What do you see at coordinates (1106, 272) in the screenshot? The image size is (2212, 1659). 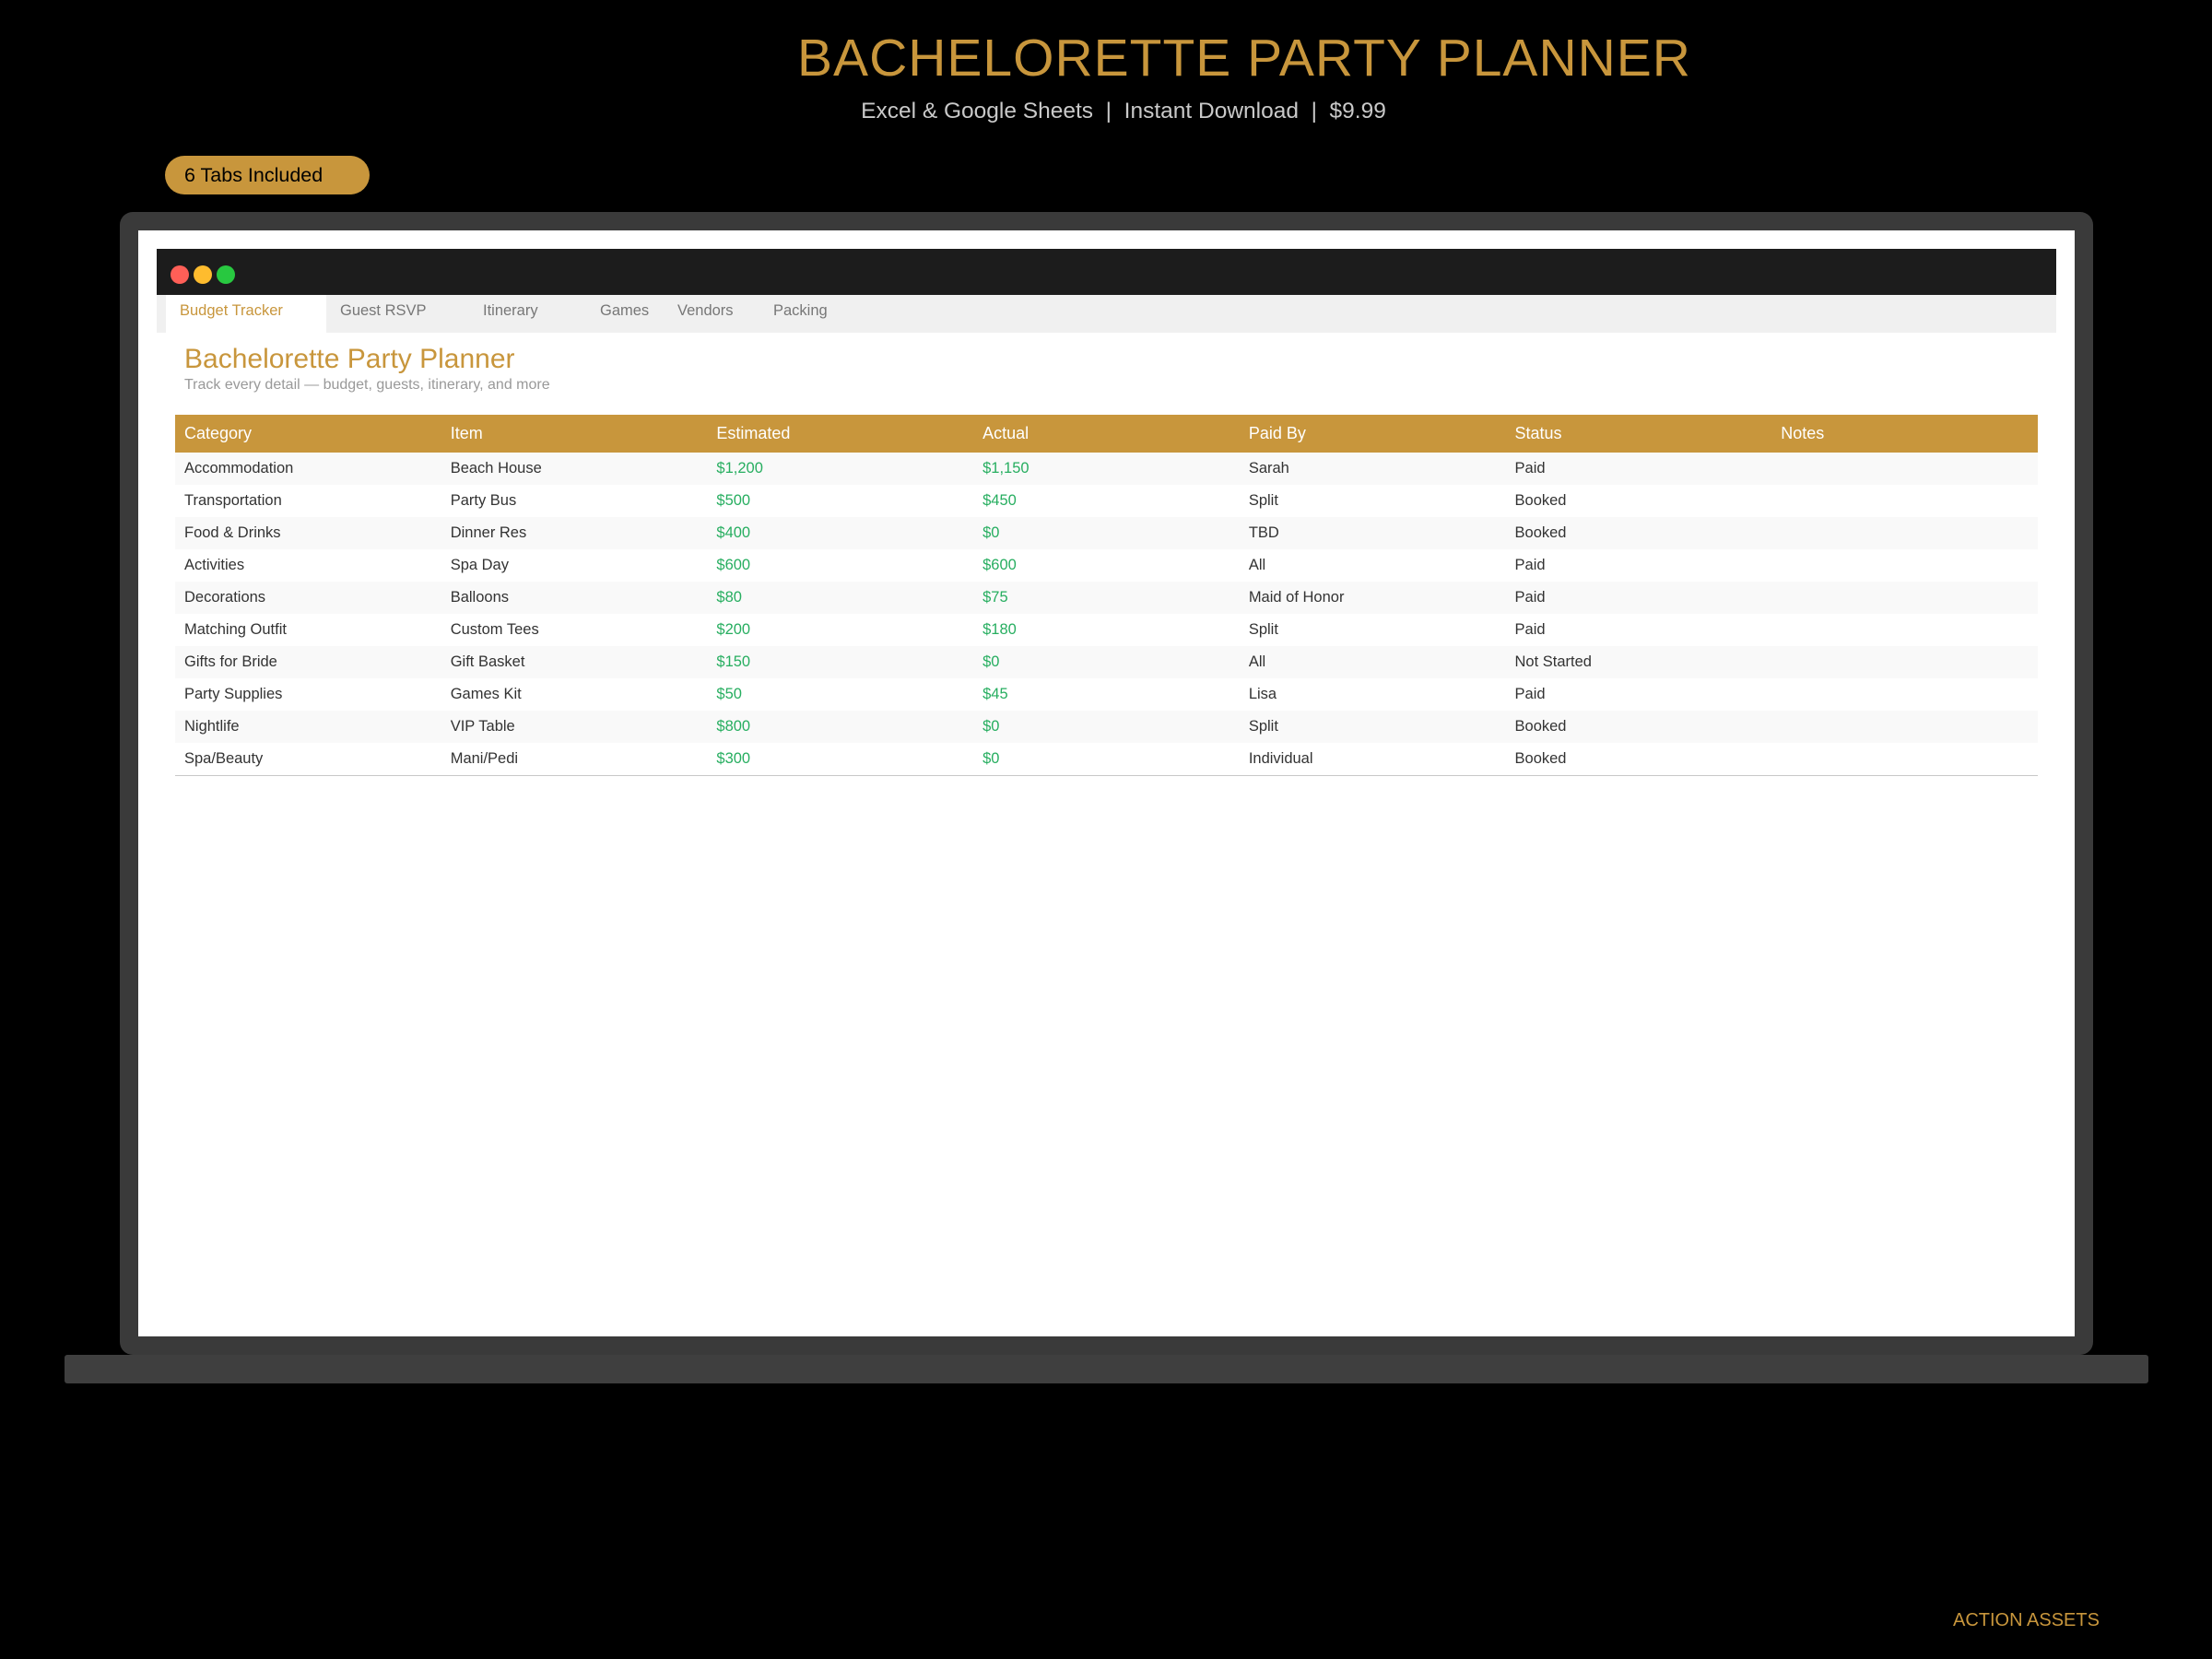 I see `window-titlebar` at bounding box center [1106, 272].